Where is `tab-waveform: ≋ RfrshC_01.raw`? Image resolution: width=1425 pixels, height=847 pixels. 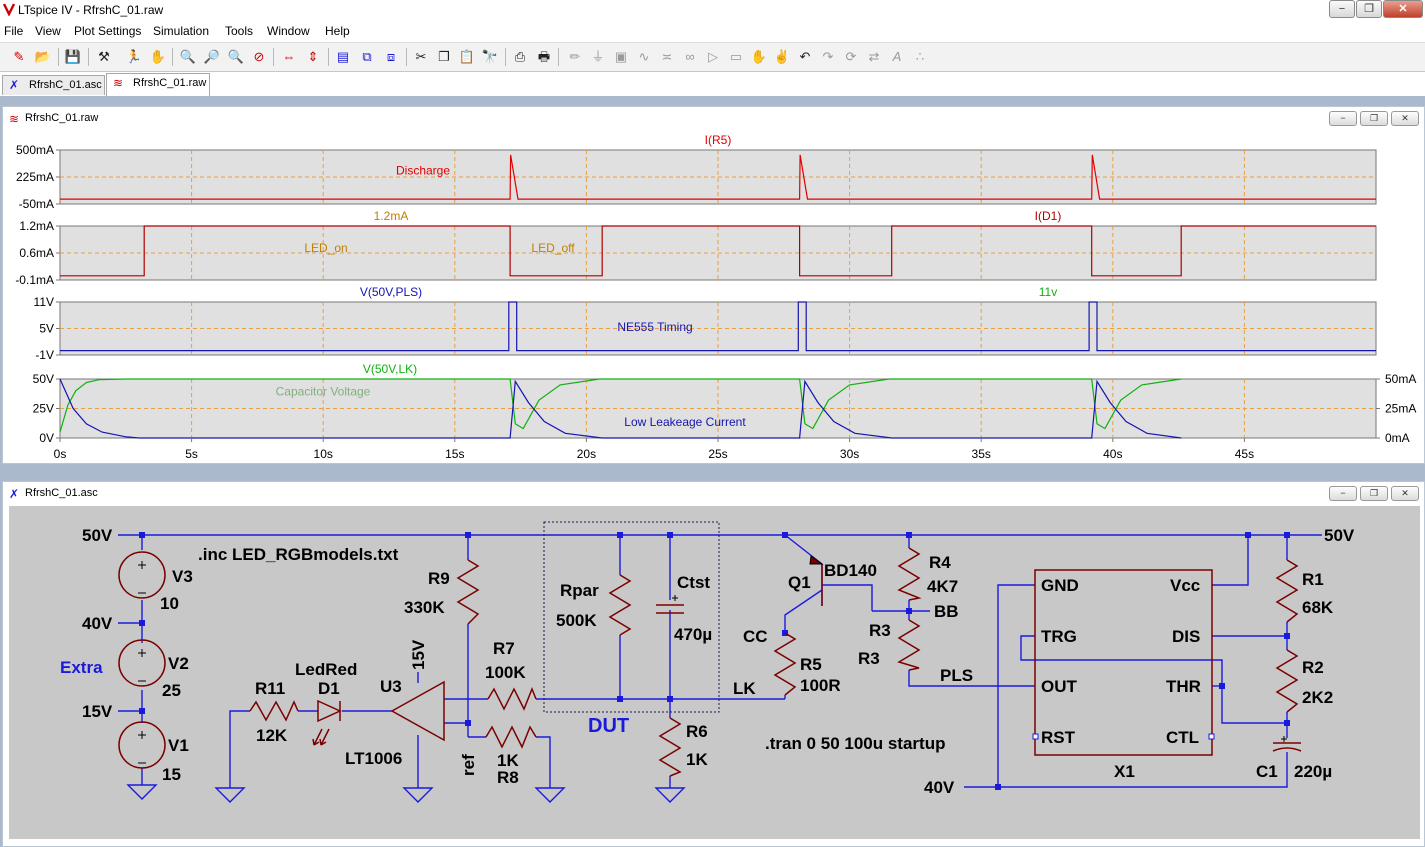 tab-waveform: ≋ RfrshC_01.raw is located at coordinates (158, 84).